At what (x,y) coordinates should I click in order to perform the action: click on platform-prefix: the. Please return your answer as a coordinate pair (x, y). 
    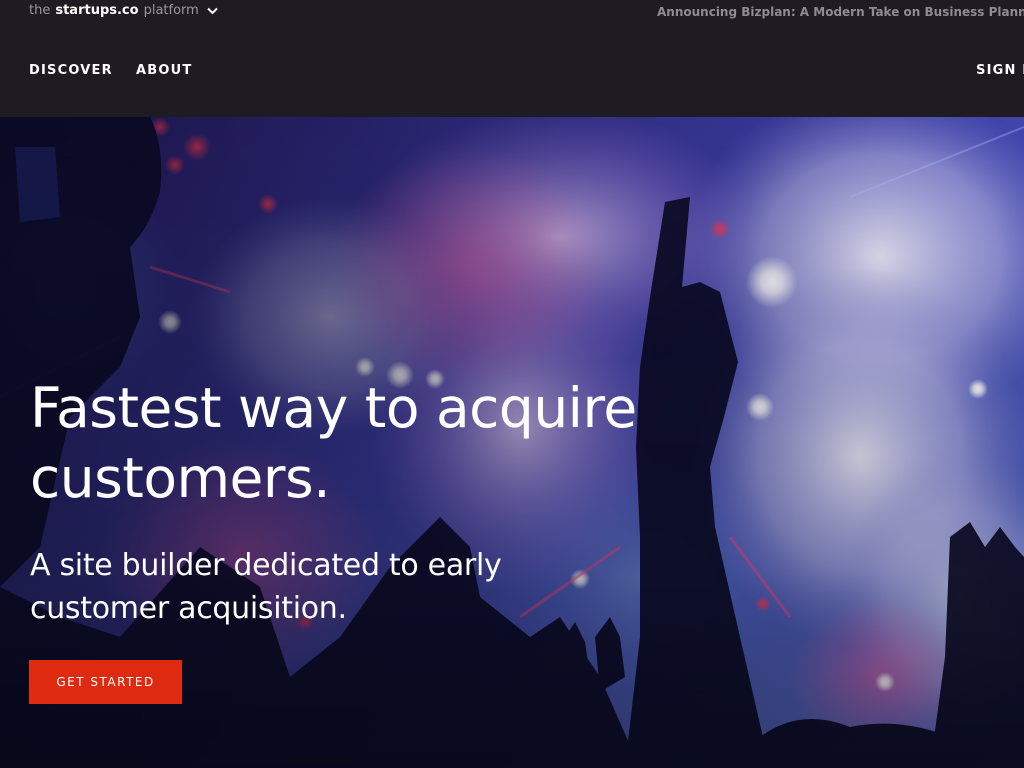
    Looking at the image, I should click on (40, 10).